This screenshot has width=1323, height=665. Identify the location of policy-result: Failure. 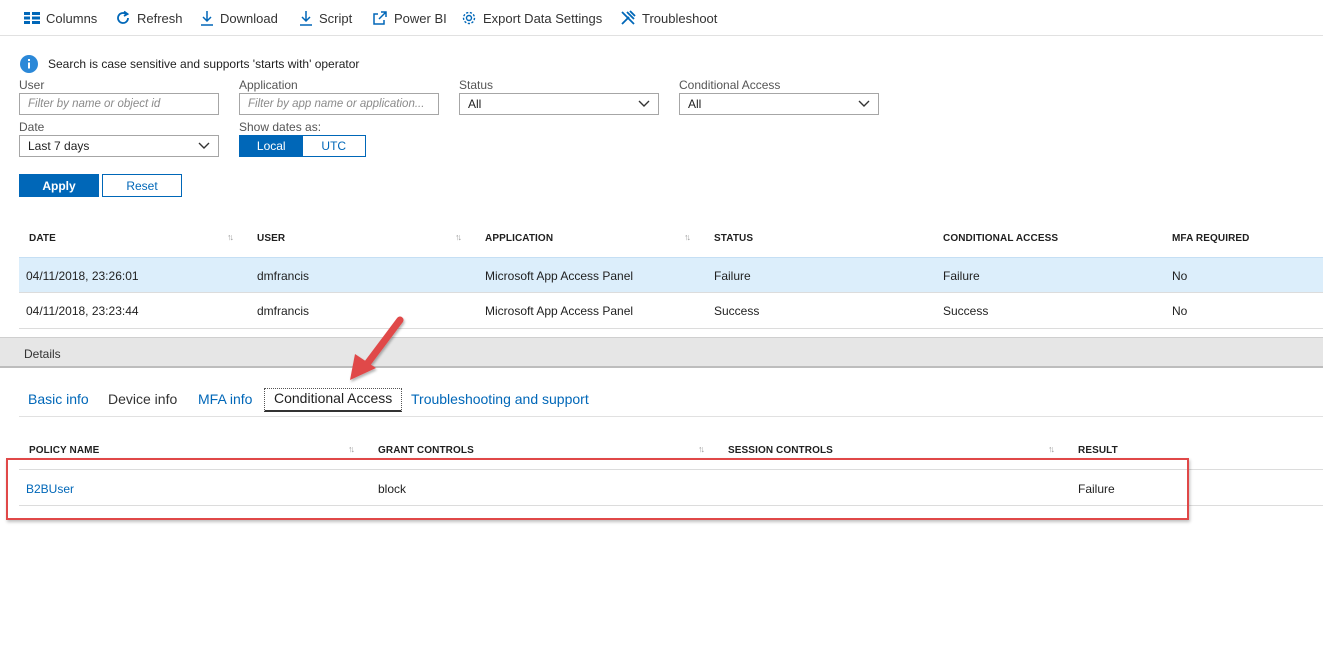
(1096, 489).